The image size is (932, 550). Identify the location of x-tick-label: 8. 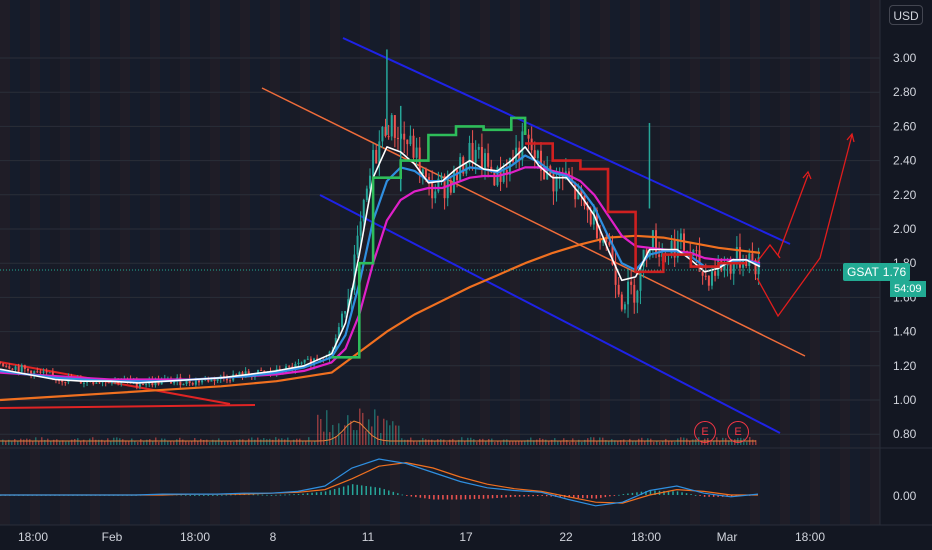
(273, 537).